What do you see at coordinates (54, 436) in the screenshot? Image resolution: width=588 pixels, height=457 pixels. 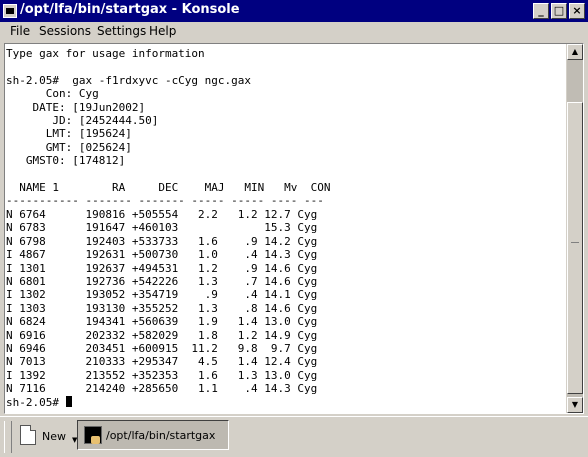 I see `new-session-label: New` at bounding box center [54, 436].